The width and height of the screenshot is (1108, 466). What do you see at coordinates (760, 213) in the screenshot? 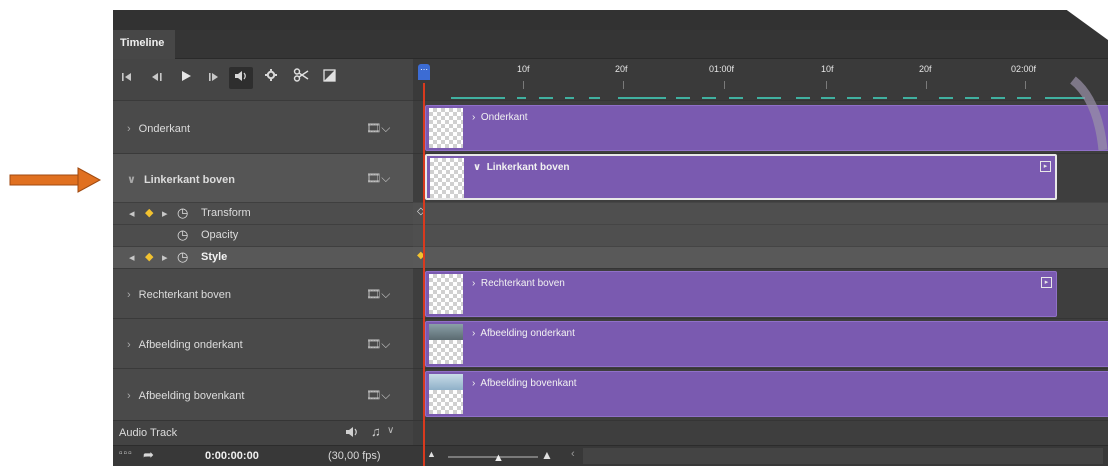
I see `property-lane: ◇` at bounding box center [760, 213].